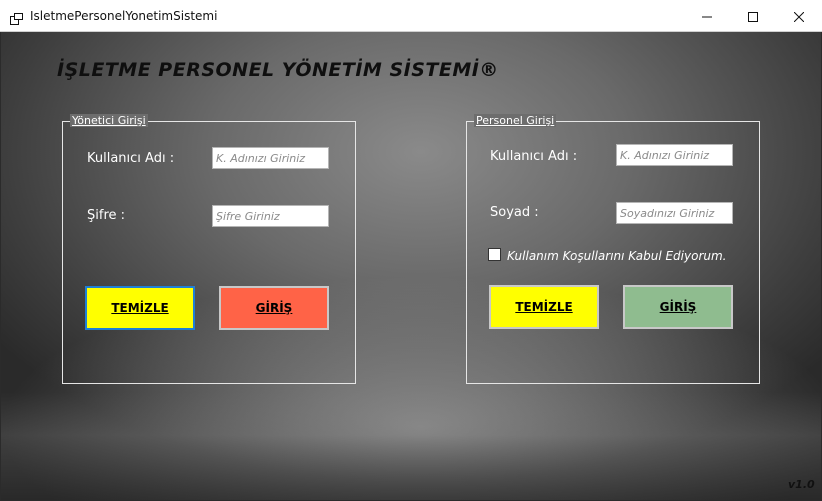 The image size is (822, 501). What do you see at coordinates (674, 155) in the screenshot?
I see `staff-username-input` at bounding box center [674, 155].